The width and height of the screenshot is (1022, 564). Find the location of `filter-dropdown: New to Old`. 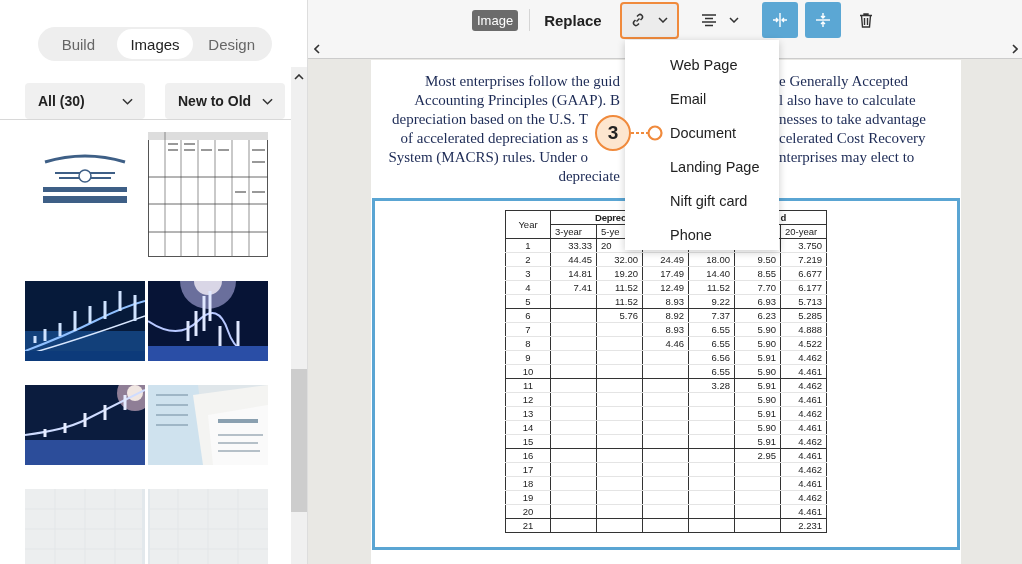

filter-dropdown: New to Old is located at coordinates (225, 101).